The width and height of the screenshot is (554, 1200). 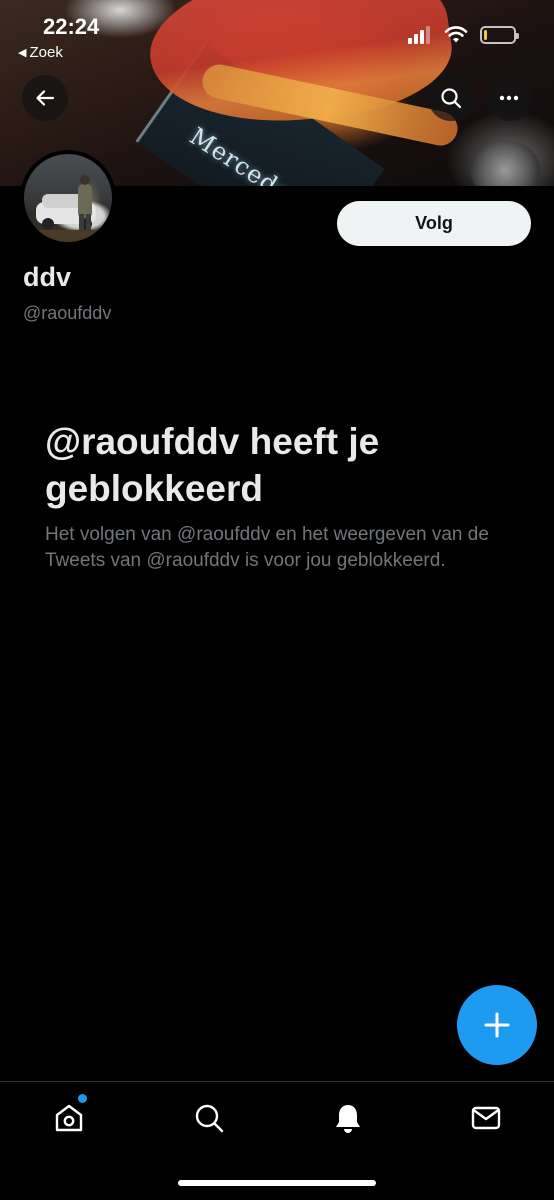 I want to click on tab-messages, so click(x=486, y=1118).